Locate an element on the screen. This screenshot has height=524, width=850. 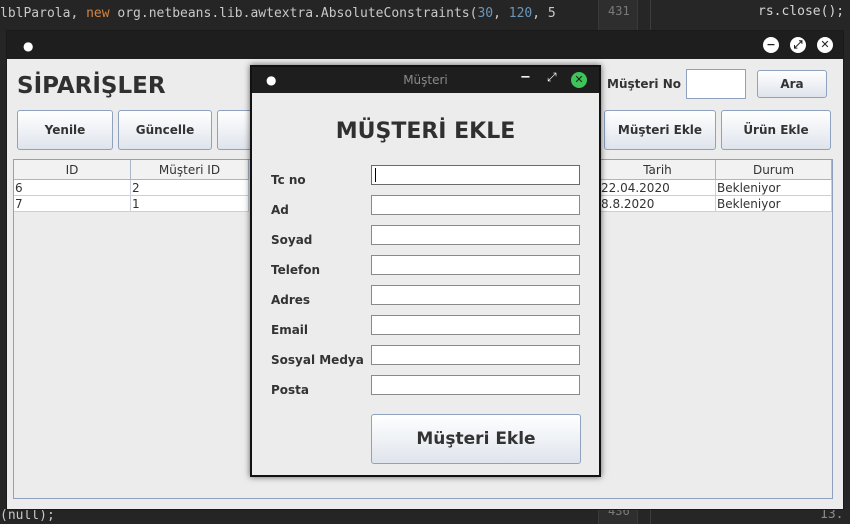
submit-customer-button: Müşteri Ekle is located at coordinates (476, 439).